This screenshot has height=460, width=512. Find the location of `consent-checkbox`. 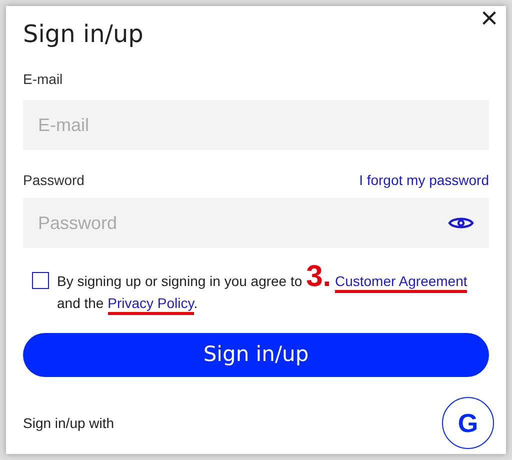

consent-checkbox is located at coordinates (40, 280).